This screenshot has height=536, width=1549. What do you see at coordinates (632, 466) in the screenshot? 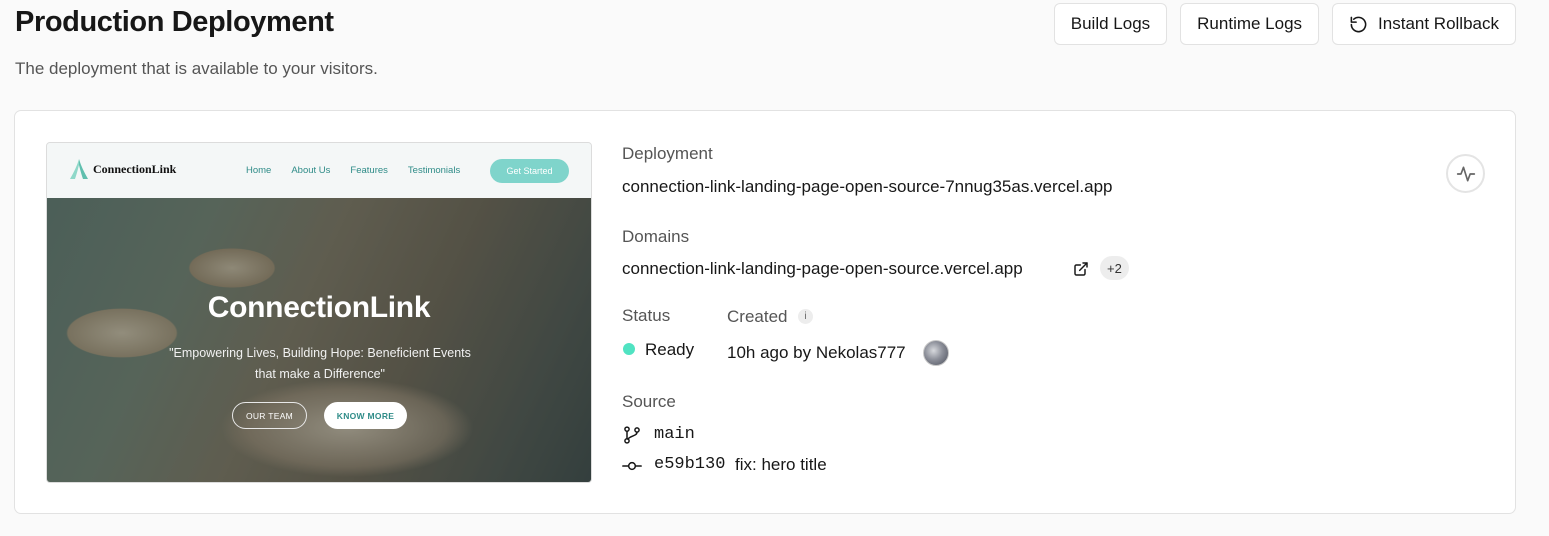
I see `git-commit-icon` at bounding box center [632, 466].